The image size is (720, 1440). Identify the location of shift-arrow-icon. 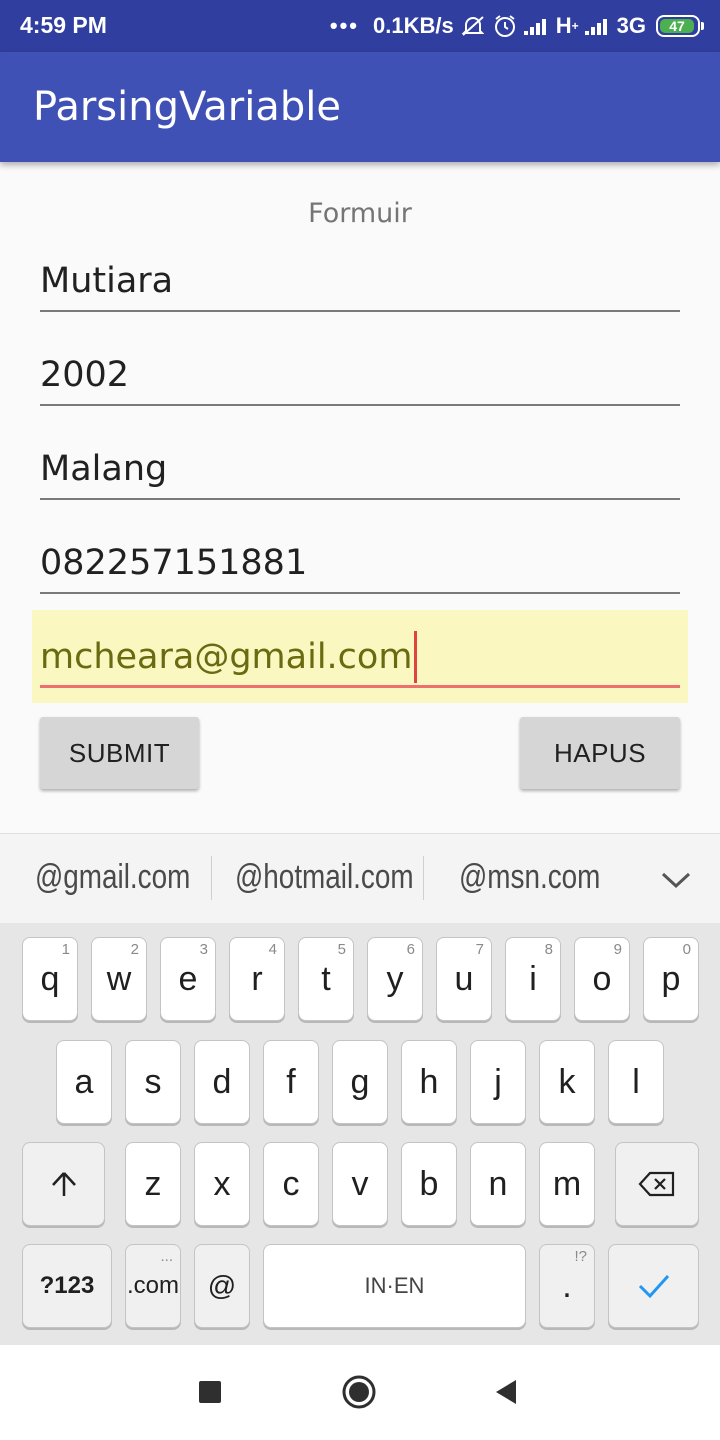
(63, 1184).